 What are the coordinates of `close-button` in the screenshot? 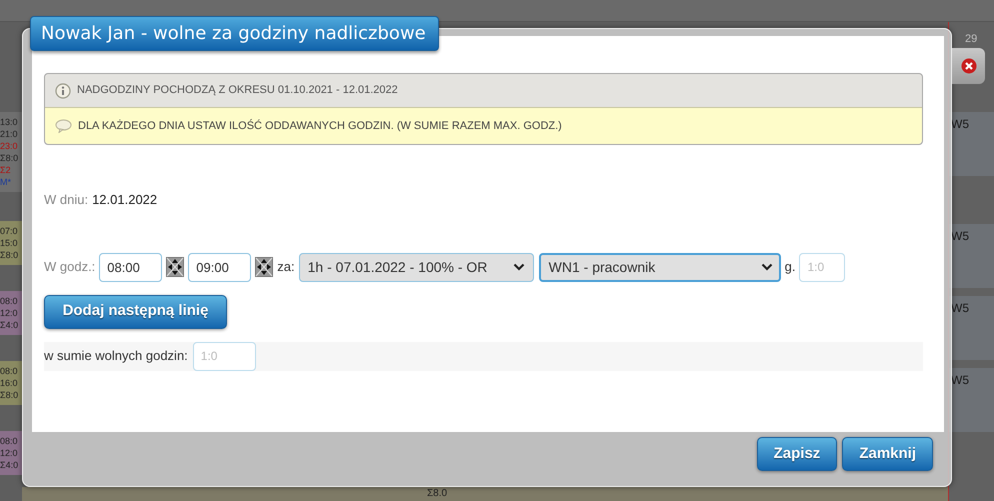 It's located at (968, 66).